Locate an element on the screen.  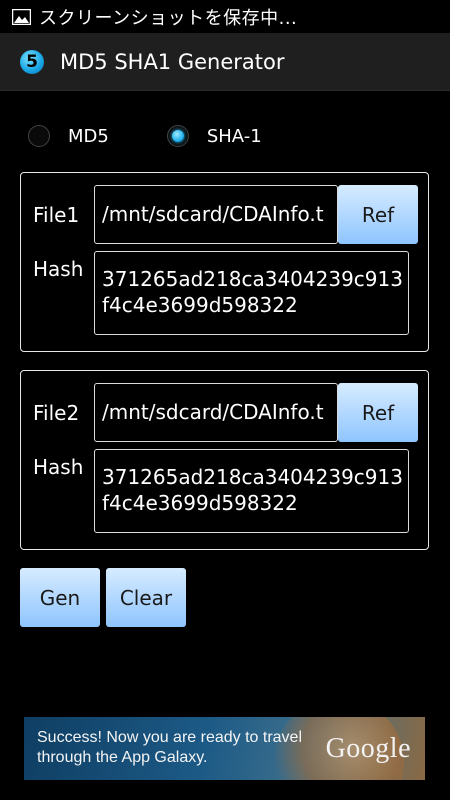
file1-path-field: /mnt/sdcard/CDAInfo.t is located at coordinates (216, 214).